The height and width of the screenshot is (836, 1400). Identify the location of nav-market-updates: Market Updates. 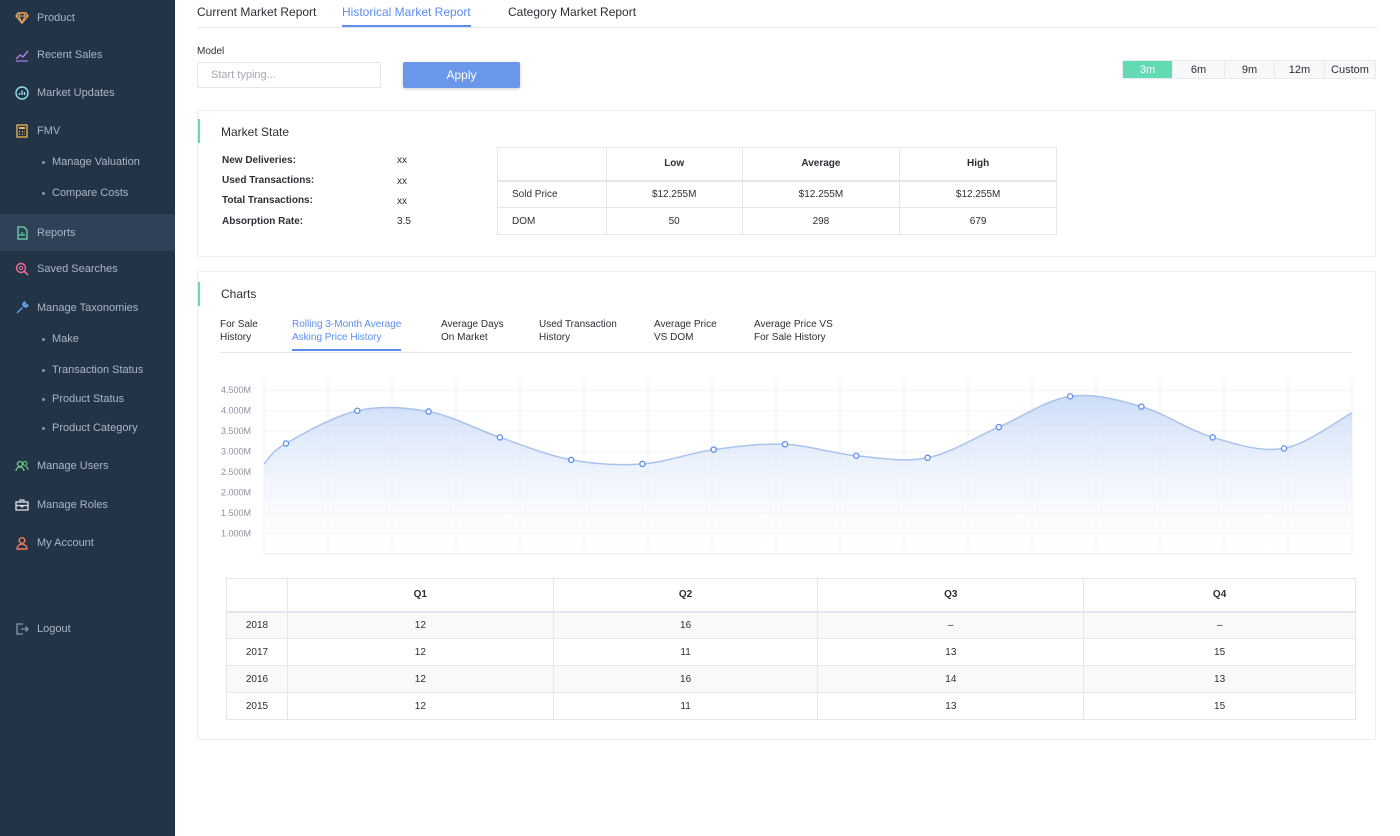
(87, 93).